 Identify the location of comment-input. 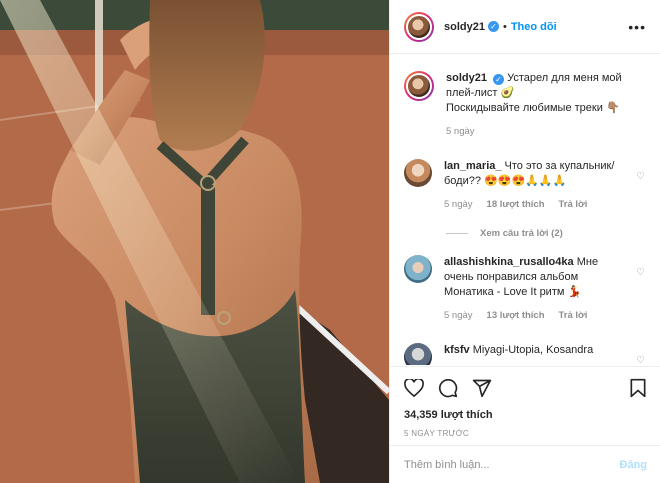
(512, 464).